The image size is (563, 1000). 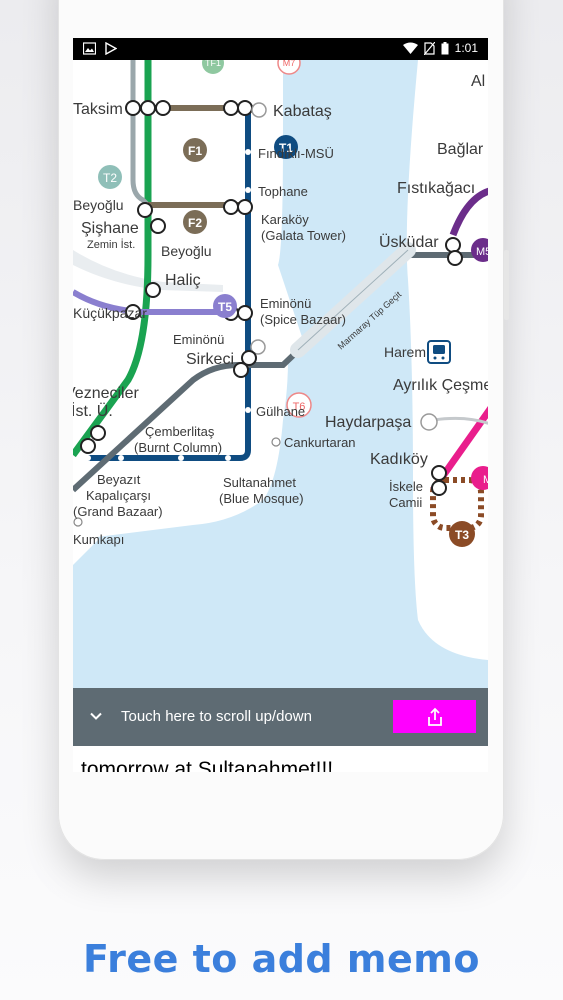 What do you see at coordinates (118, 511) in the screenshot?
I see `label-kapalicarsi-sub: (Grand Bazaar)` at bounding box center [118, 511].